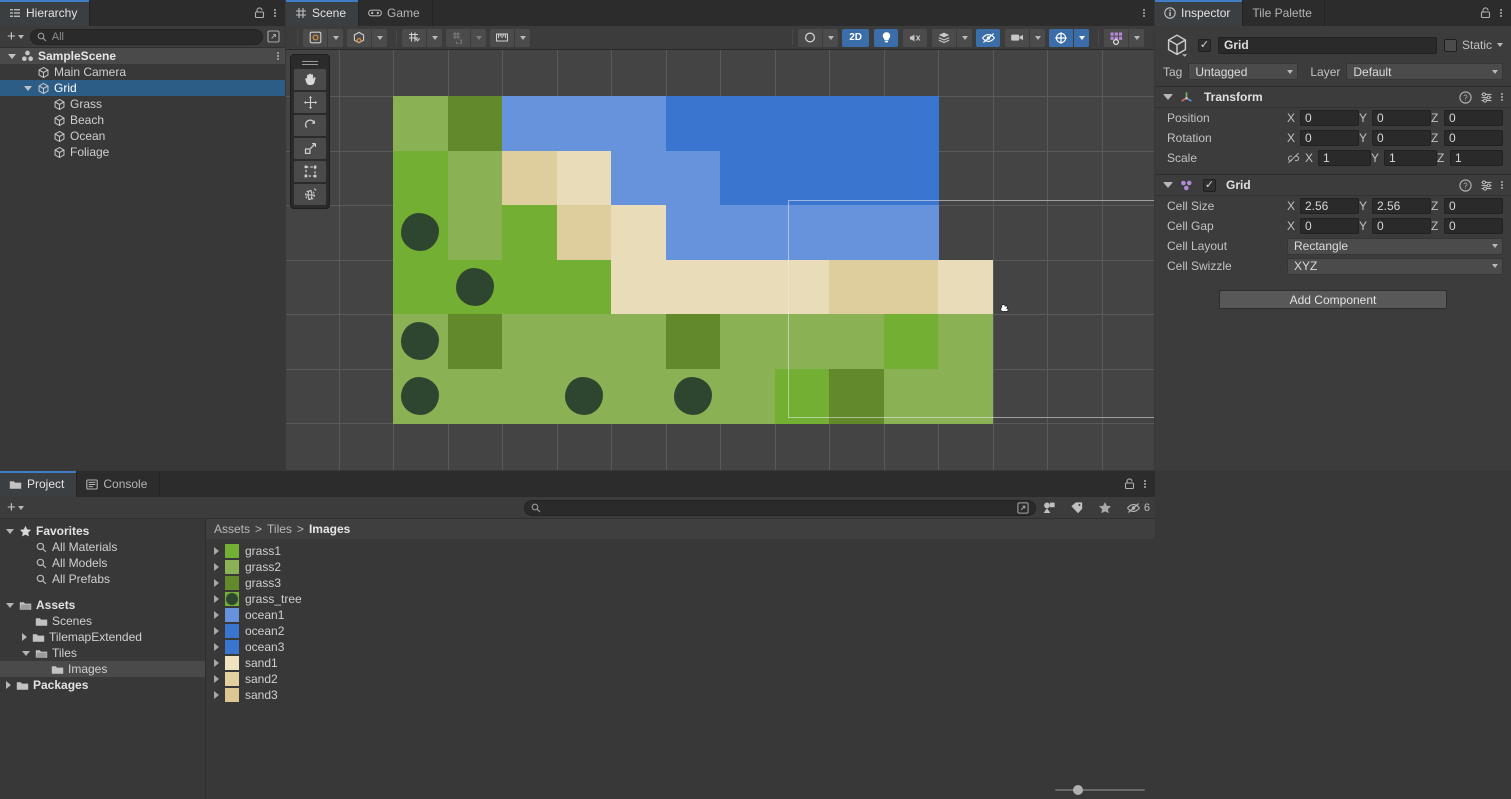  What do you see at coordinates (142, 104) in the screenshot?
I see `hierarchy-item-grass: Grass` at bounding box center [142, 104].